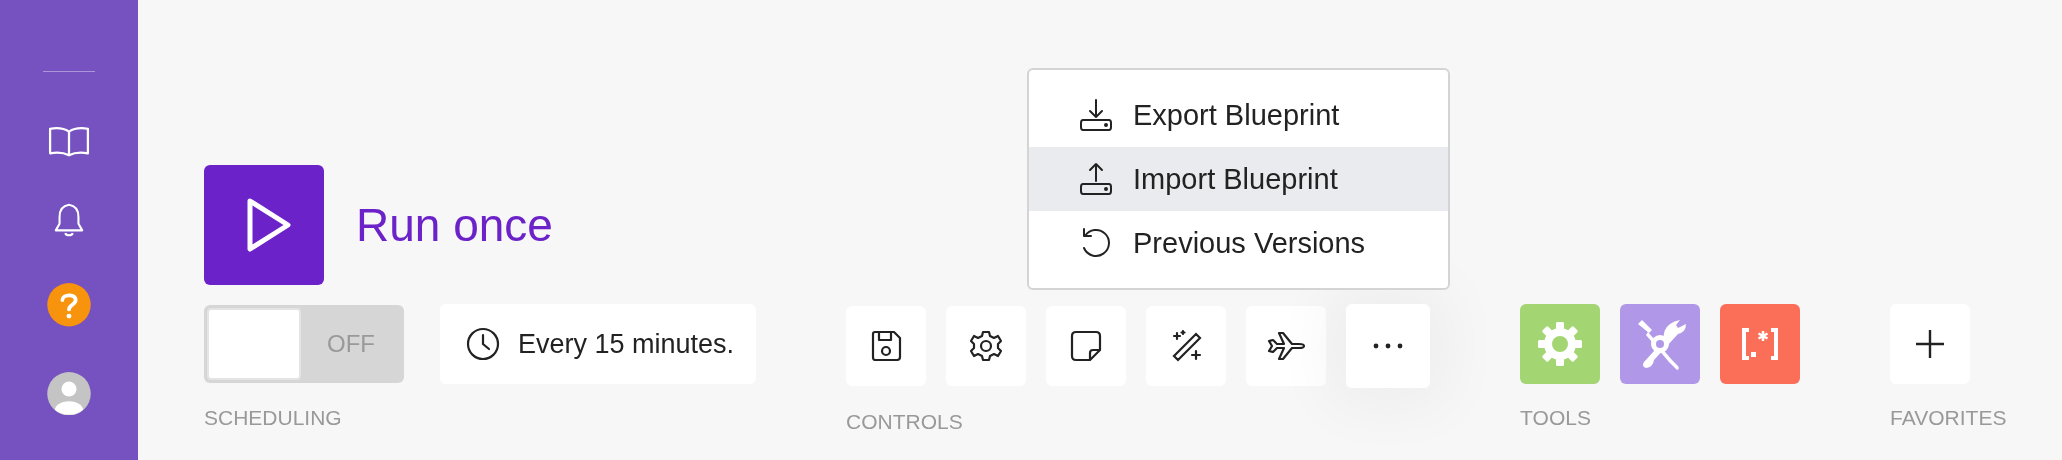  Describe the element at coordinates (598, 344) in the screenshot. I see `interval-button: Every 15 minutes.` at that location.